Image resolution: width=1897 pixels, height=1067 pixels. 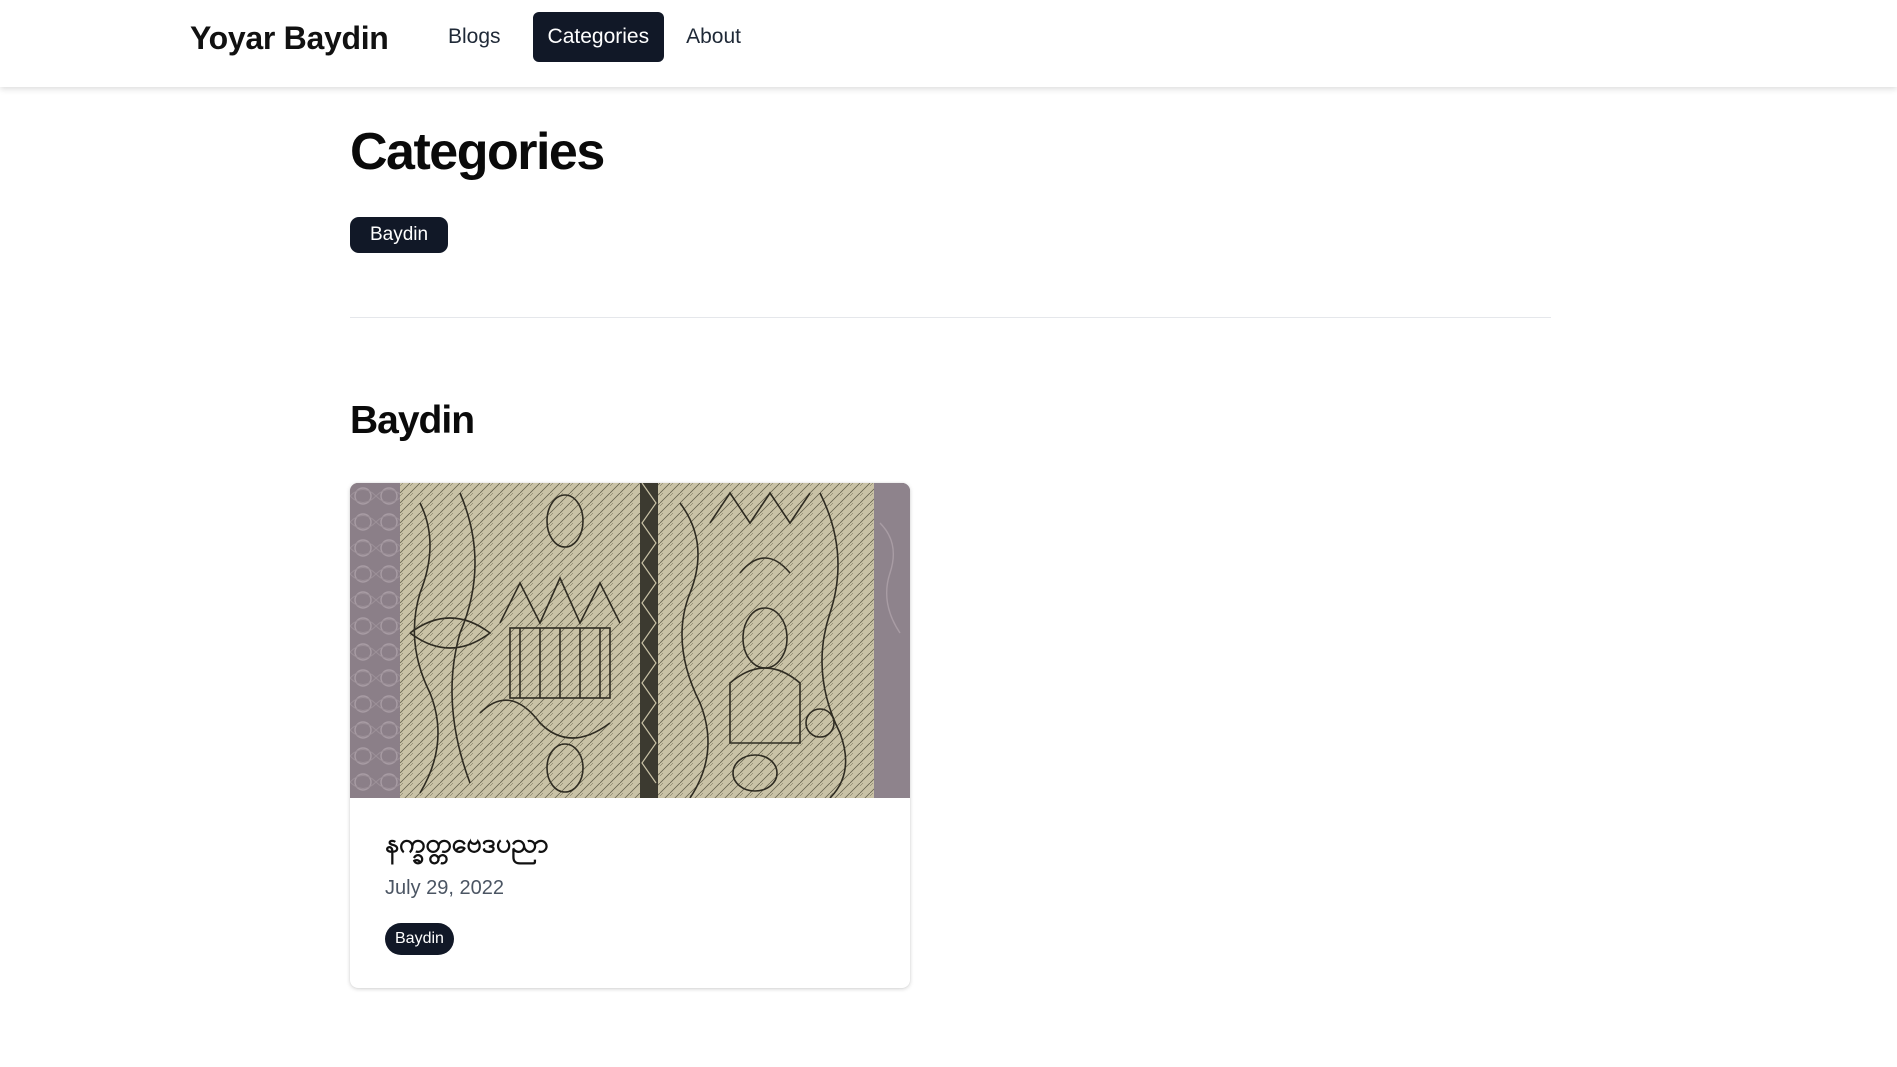 I want to click on nav-link-blogs: Blogs, so click(x=474, y=37).